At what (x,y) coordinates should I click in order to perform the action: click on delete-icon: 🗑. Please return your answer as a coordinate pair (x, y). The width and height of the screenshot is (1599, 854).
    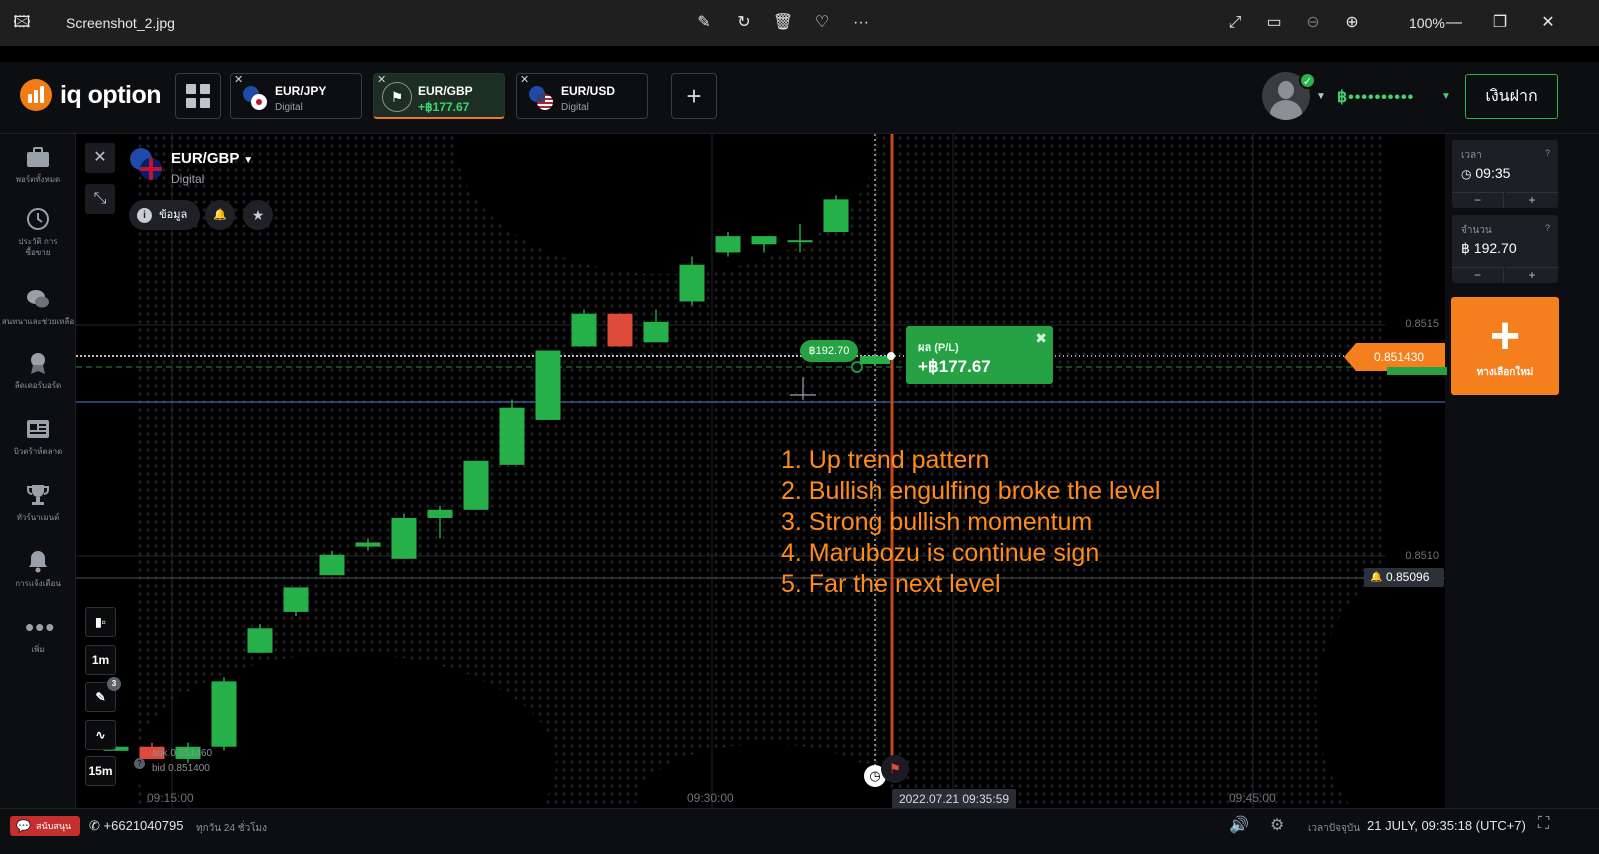
    Looking at the image, I should click on (783, 23).